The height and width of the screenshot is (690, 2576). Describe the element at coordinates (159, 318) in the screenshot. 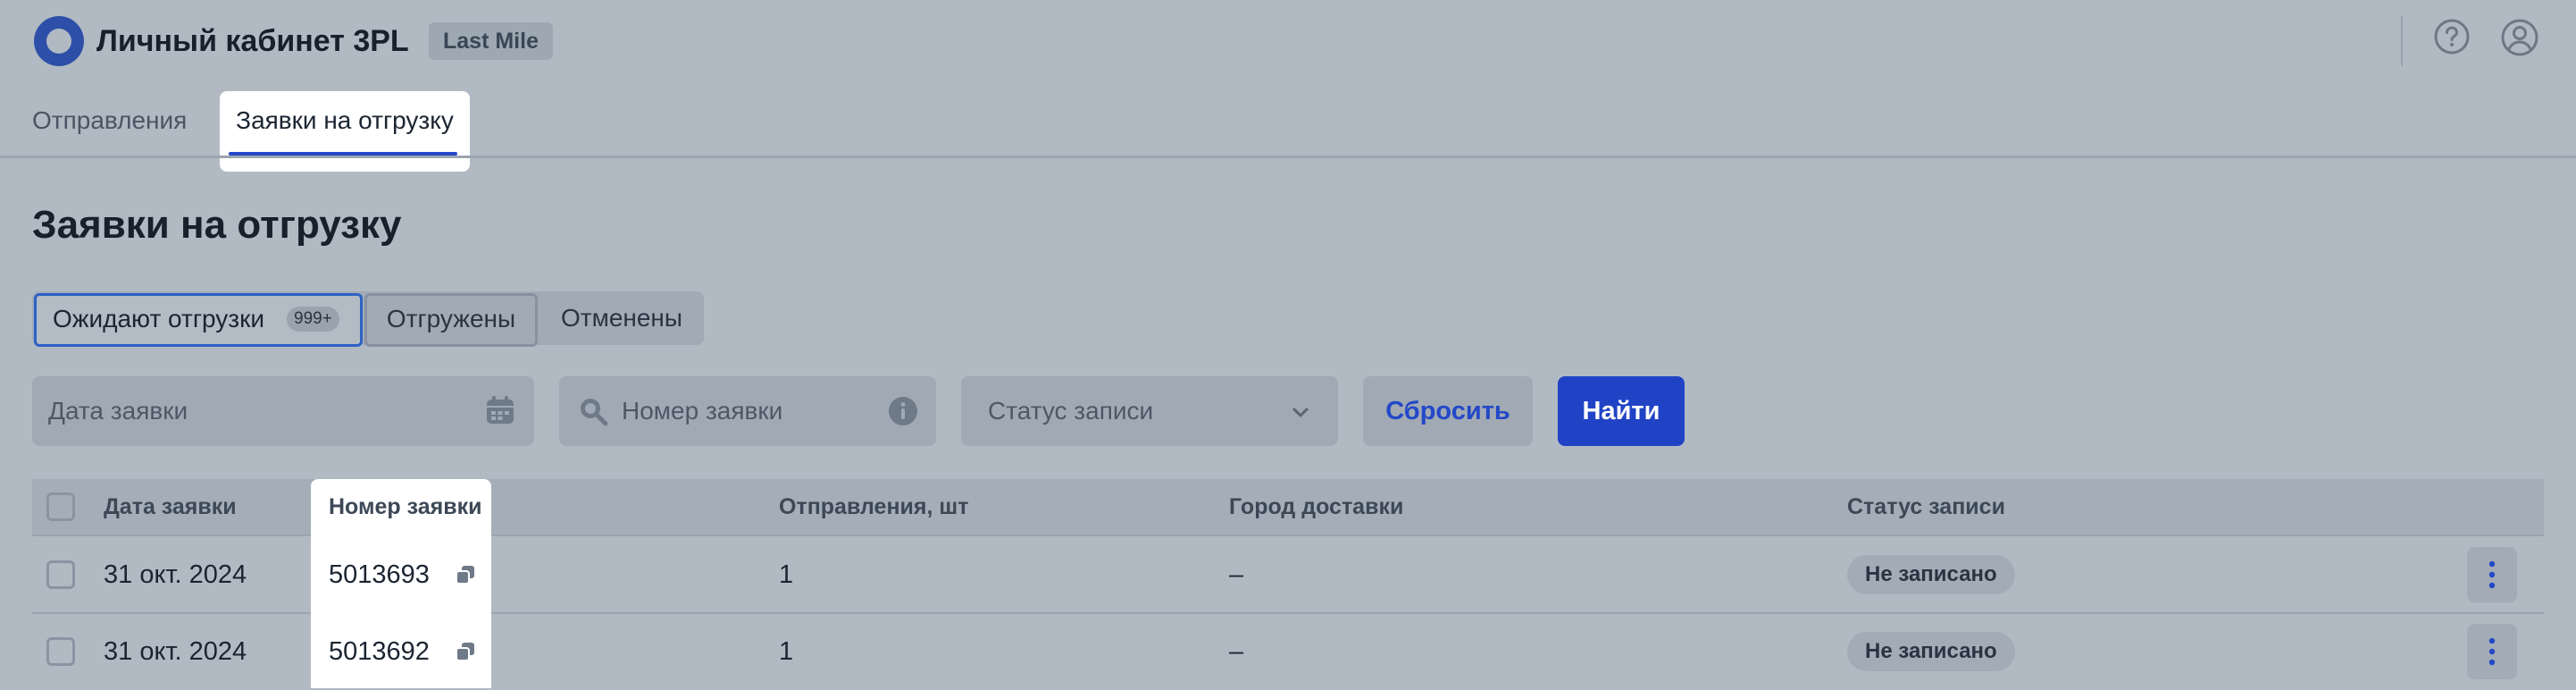

I see `segment-label: Ожидают отгрузки` at that location.